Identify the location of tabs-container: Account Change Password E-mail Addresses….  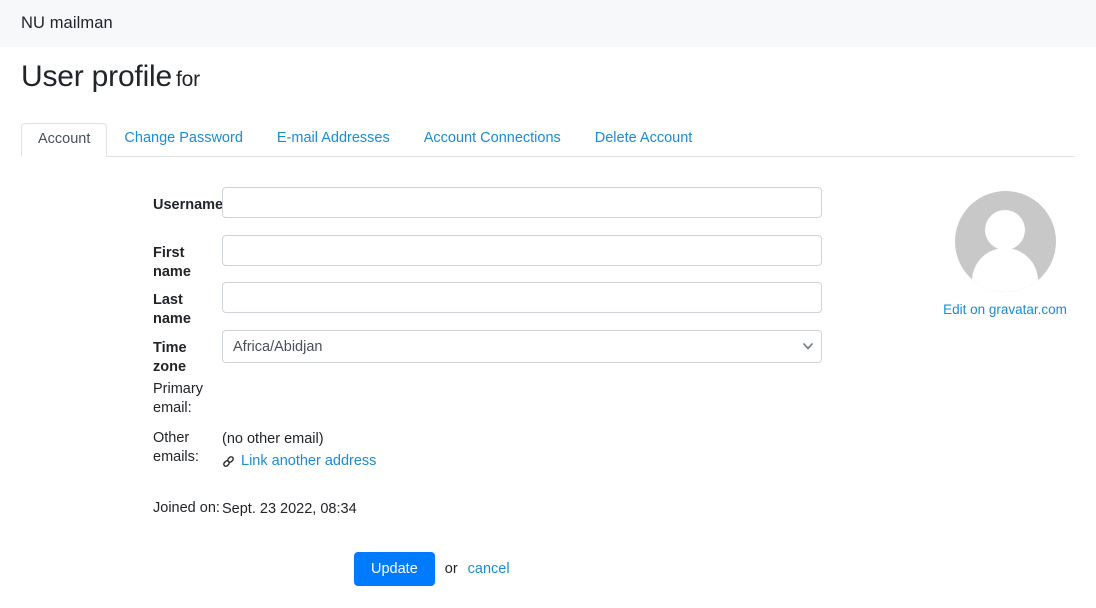
(548, 139).